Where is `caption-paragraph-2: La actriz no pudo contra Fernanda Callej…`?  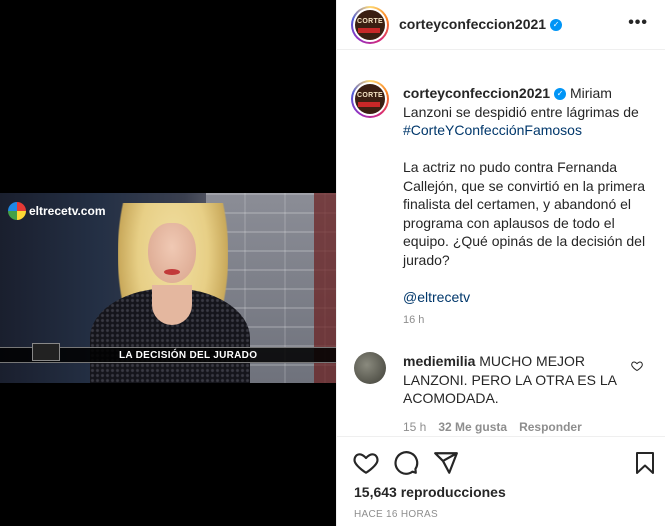 caption-paragraph-2: La actriz no pudo contra Fernanda Callej… is located at coordinates (524, 213).